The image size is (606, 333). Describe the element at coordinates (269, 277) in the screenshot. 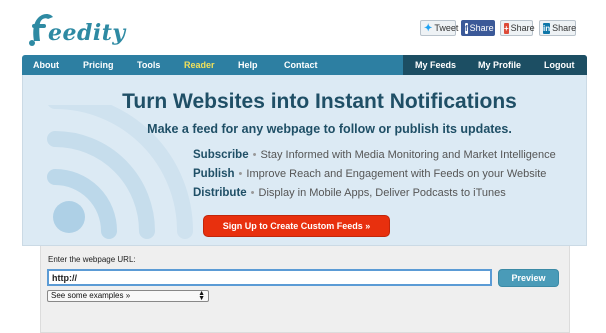

I see `url-input` at that location.